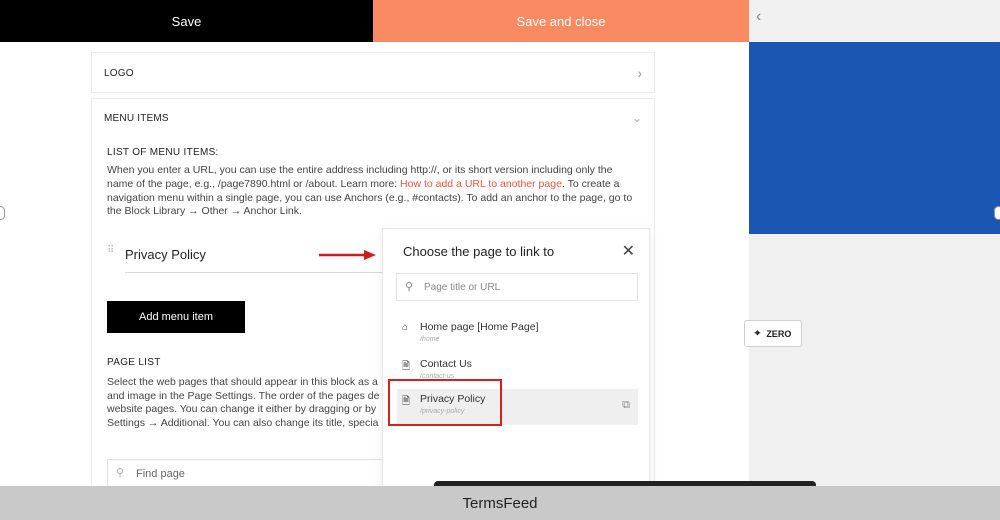  I want to click on editor-toolbar: Save Save and close, so click(374, 21).